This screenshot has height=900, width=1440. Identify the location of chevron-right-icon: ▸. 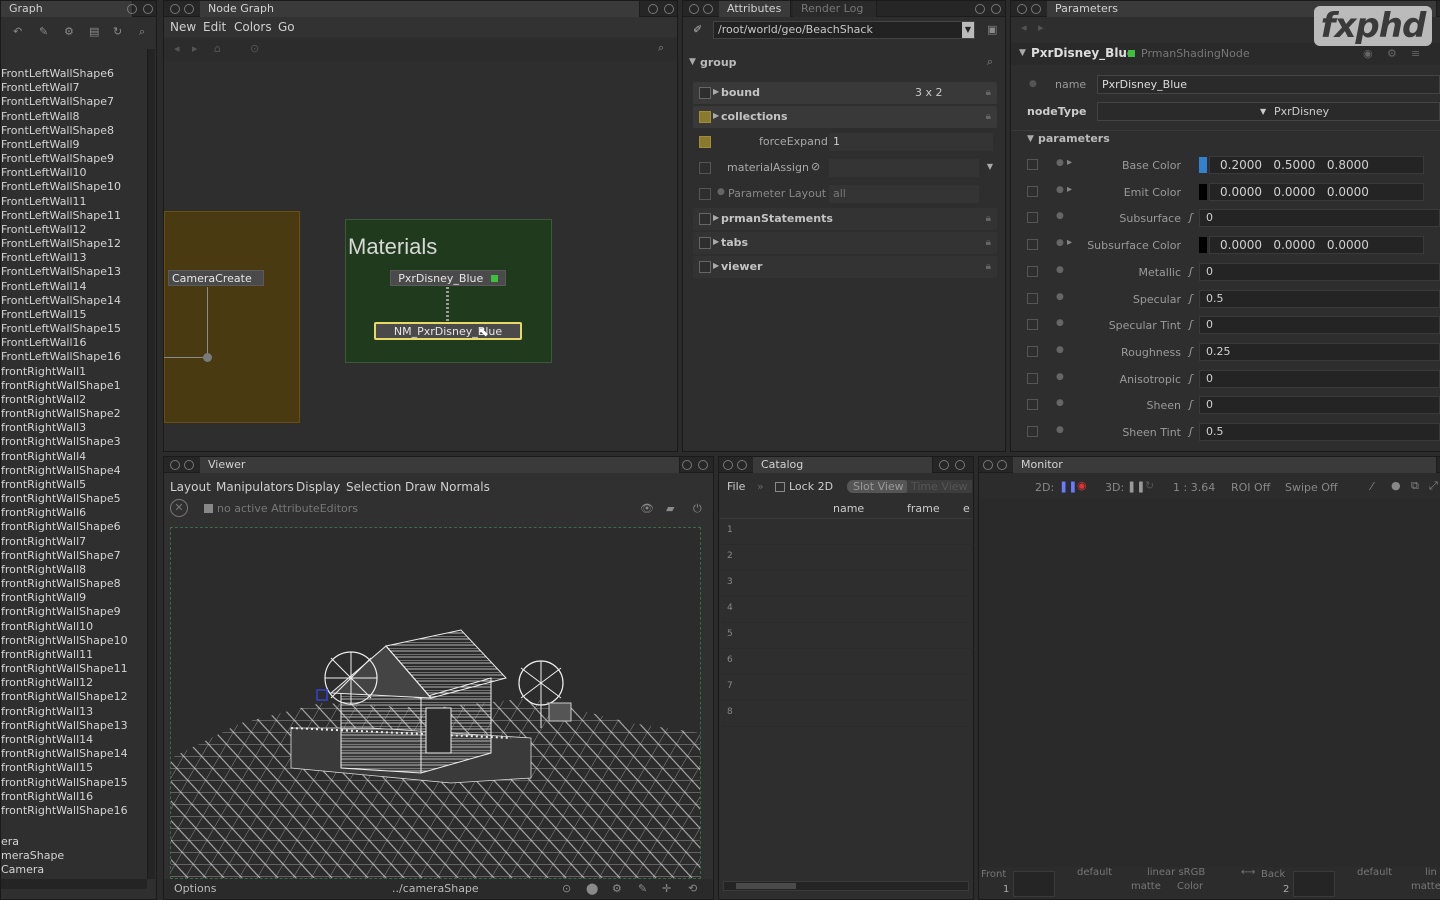
(1069, 242).